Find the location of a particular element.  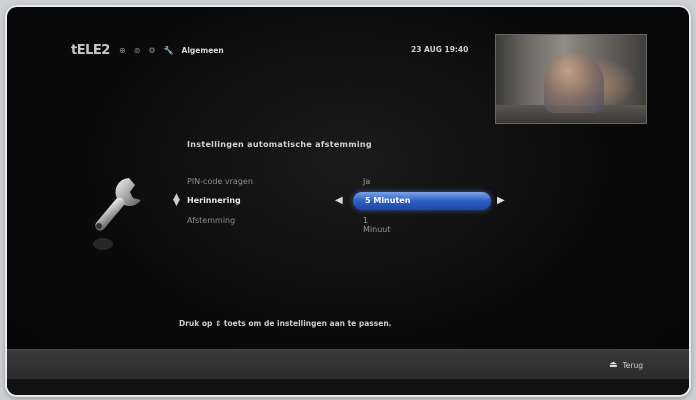

back-button: ⏏ Terug is located at coordinates (626, 365).